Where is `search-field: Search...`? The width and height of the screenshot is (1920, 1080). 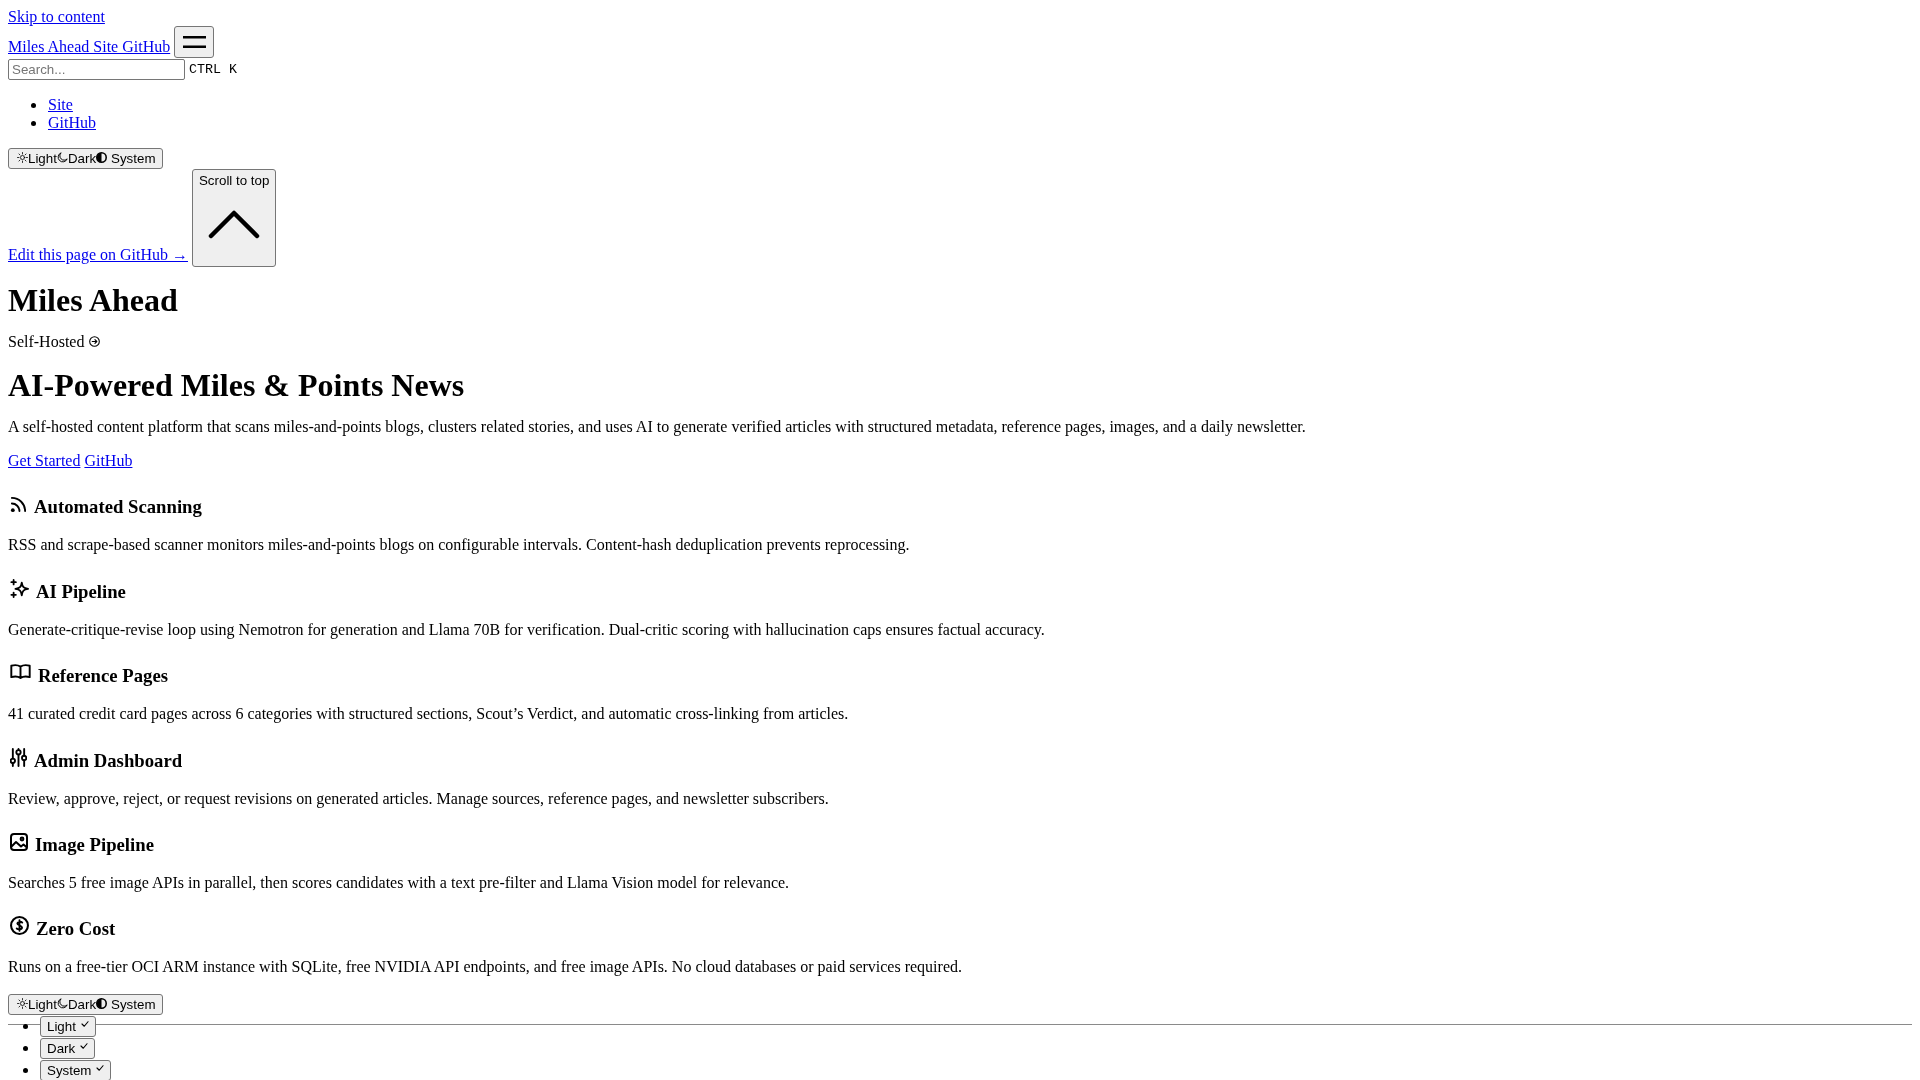
search-field: Search... is located at coordinates (96, 69).